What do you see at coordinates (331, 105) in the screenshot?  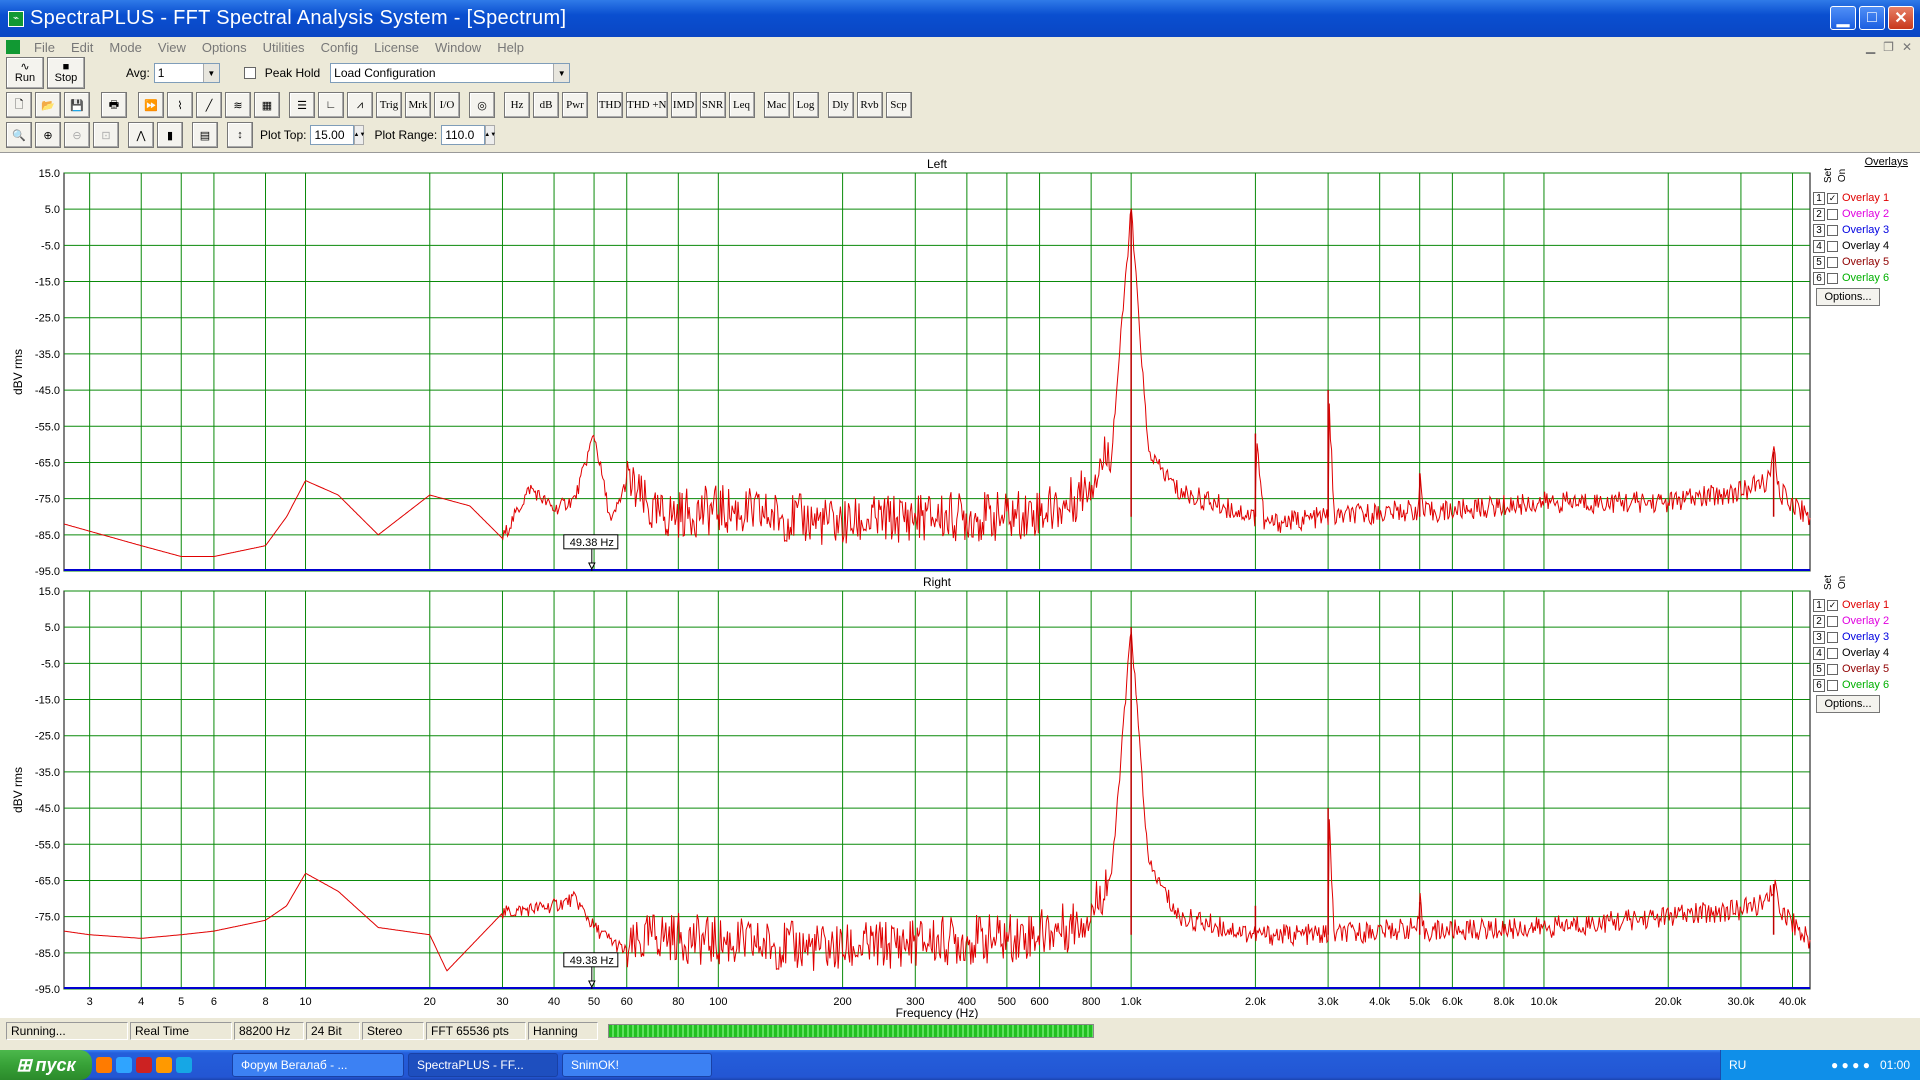 I see `axis-icon: ∟` at bounding box center [331, 105].